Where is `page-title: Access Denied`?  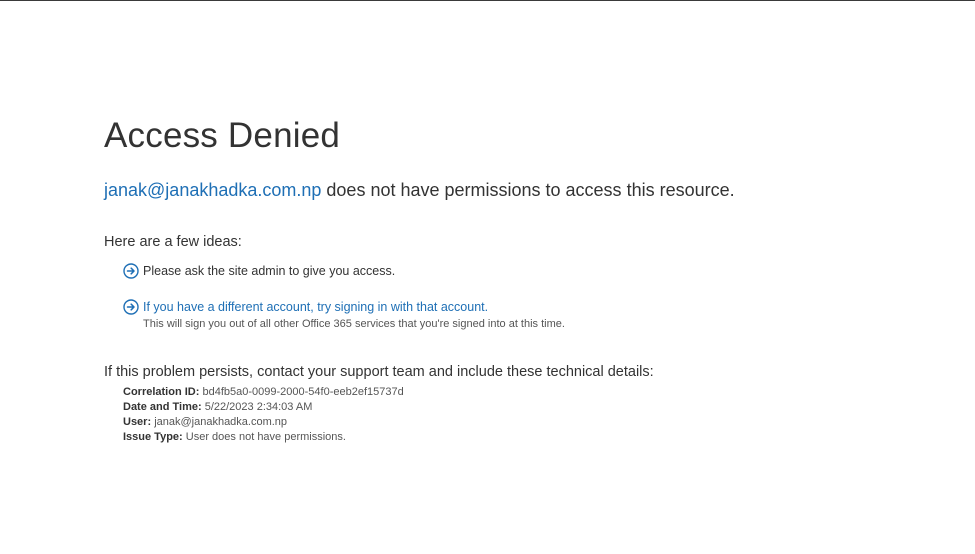 page-title: Access Denied is located at coordinates (222, 135).